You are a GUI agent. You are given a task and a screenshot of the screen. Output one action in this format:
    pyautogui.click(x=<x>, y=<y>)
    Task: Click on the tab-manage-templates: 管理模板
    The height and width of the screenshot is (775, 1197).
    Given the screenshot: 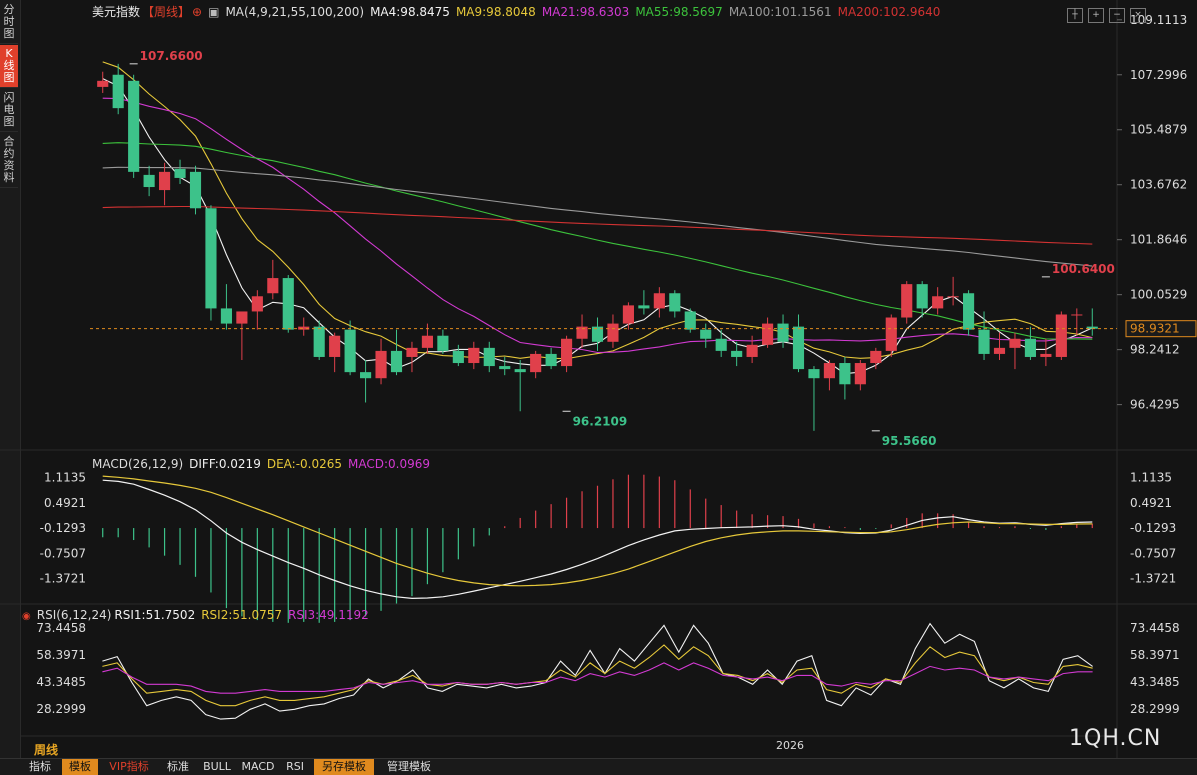 What is the action you would take?
    pyautogui.click(x=409, y=767)
    